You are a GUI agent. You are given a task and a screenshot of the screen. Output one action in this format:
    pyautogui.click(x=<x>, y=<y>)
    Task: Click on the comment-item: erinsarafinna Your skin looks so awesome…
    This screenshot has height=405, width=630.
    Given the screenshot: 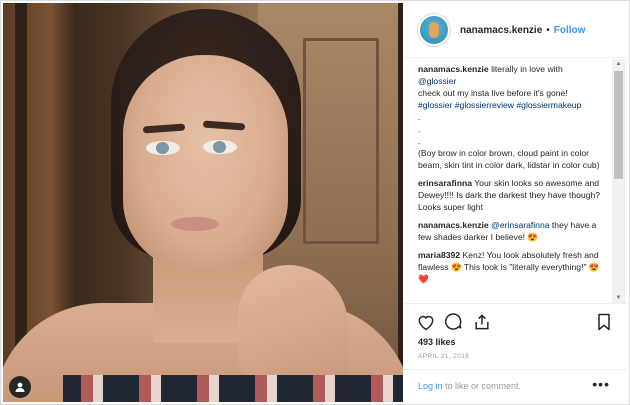 What is the action you would take?
    pyautogui.click(x=514, y=195)
    